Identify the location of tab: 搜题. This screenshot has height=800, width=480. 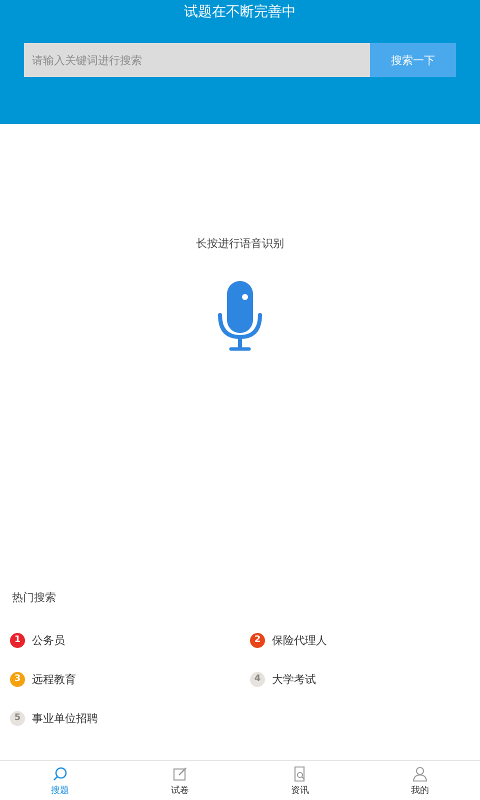
(60, 780).